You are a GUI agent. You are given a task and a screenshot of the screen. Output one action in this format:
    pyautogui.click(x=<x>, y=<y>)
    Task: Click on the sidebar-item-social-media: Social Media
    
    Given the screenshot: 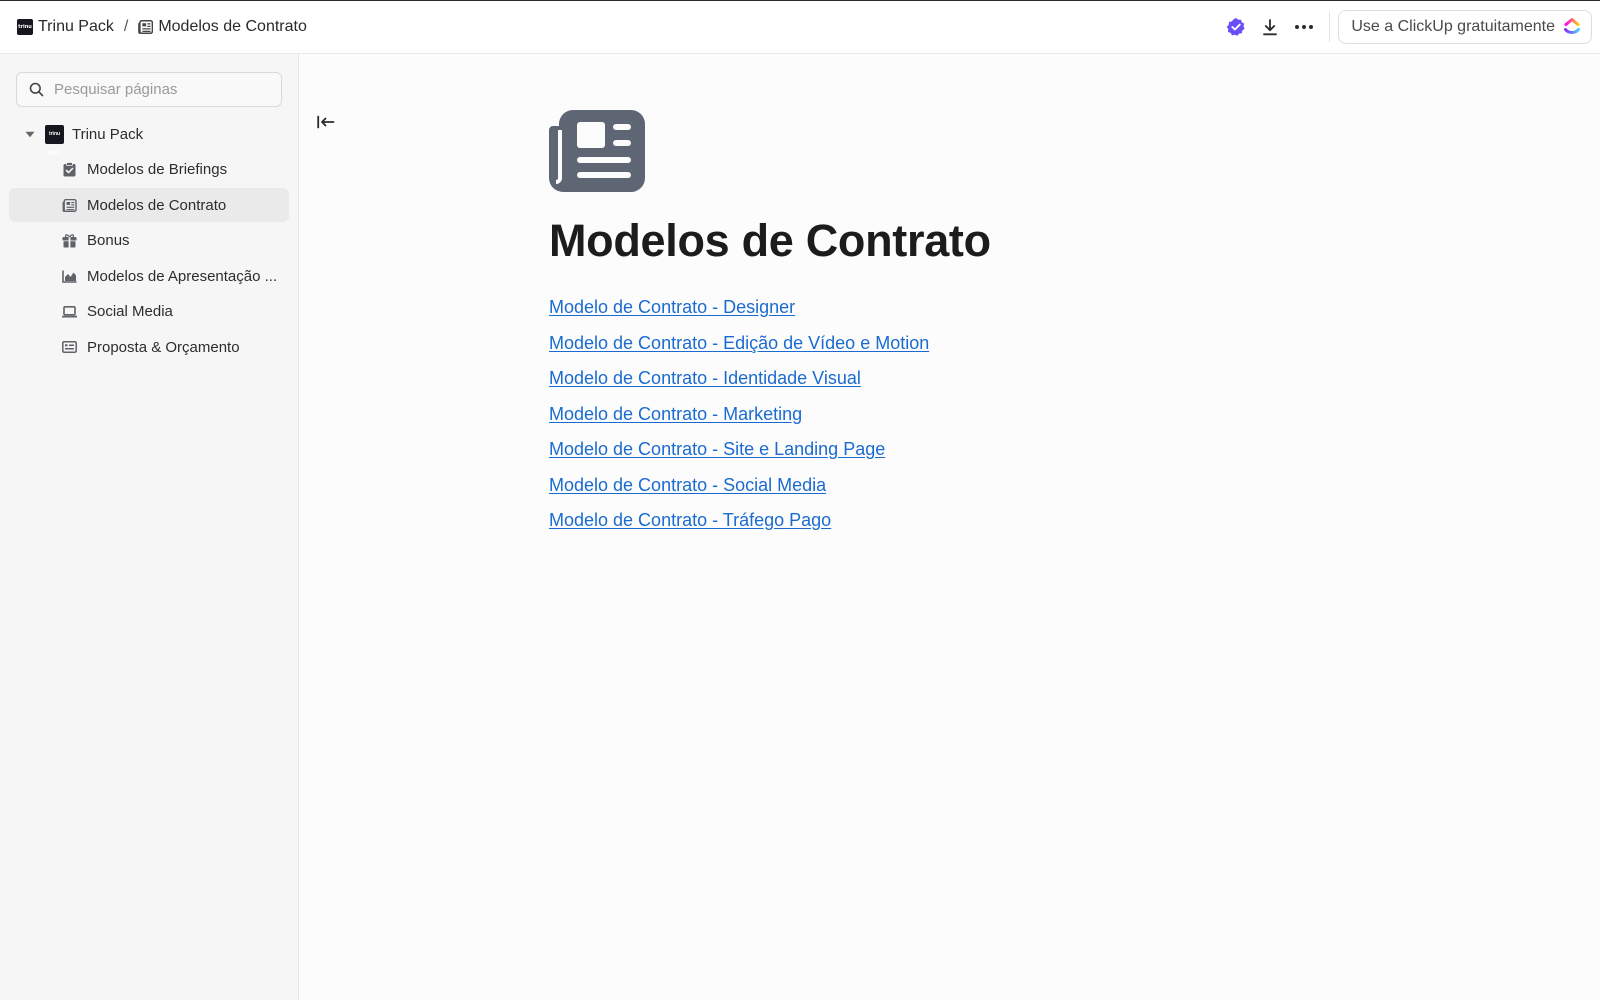 What is the action you would take?
    pyautogui.click(x=149, y=312)
    